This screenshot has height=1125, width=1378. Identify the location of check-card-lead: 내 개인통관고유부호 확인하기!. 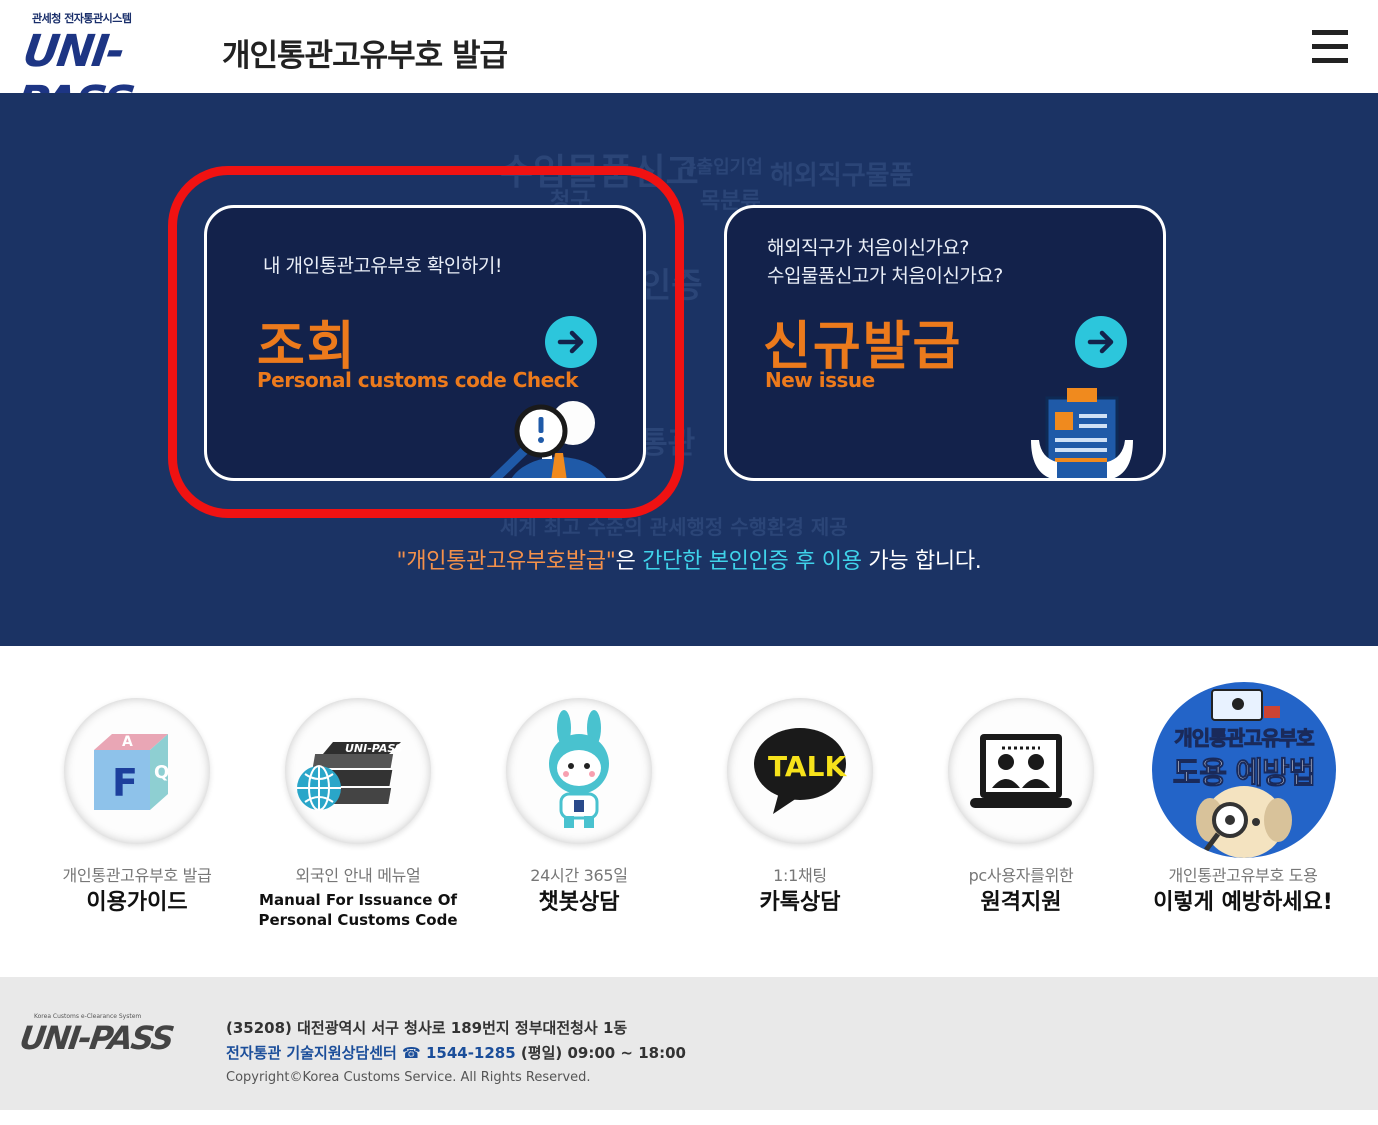
(382, 266).